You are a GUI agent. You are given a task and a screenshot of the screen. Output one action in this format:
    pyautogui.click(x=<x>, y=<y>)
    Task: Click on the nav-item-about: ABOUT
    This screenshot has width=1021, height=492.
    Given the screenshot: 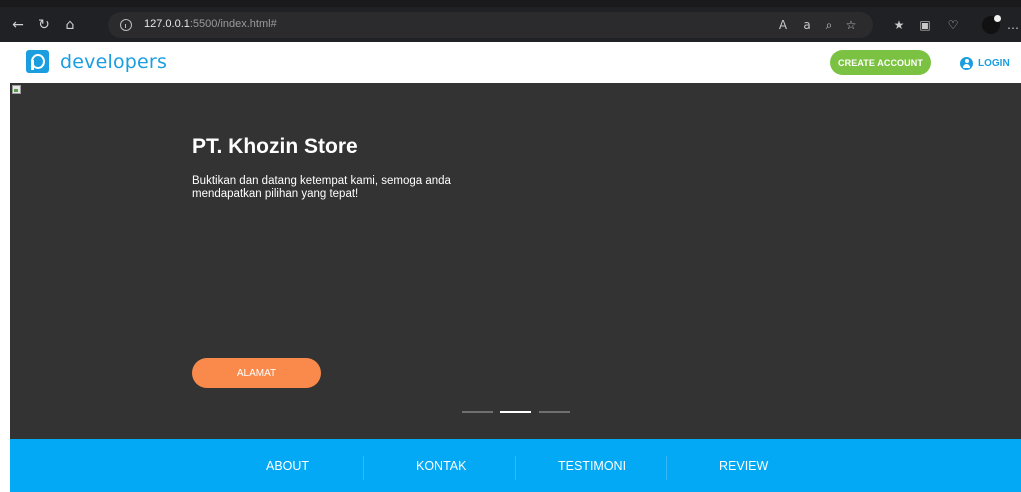 What is the action you would take?
    pyautogui.click(x=287, y=466)
    